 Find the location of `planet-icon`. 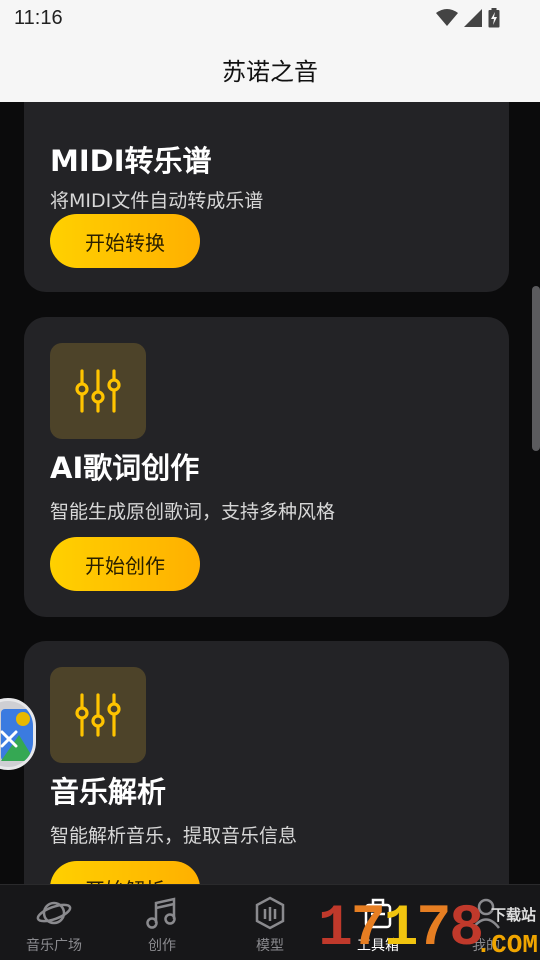

planet-icon is located at coordinates (54, 913).